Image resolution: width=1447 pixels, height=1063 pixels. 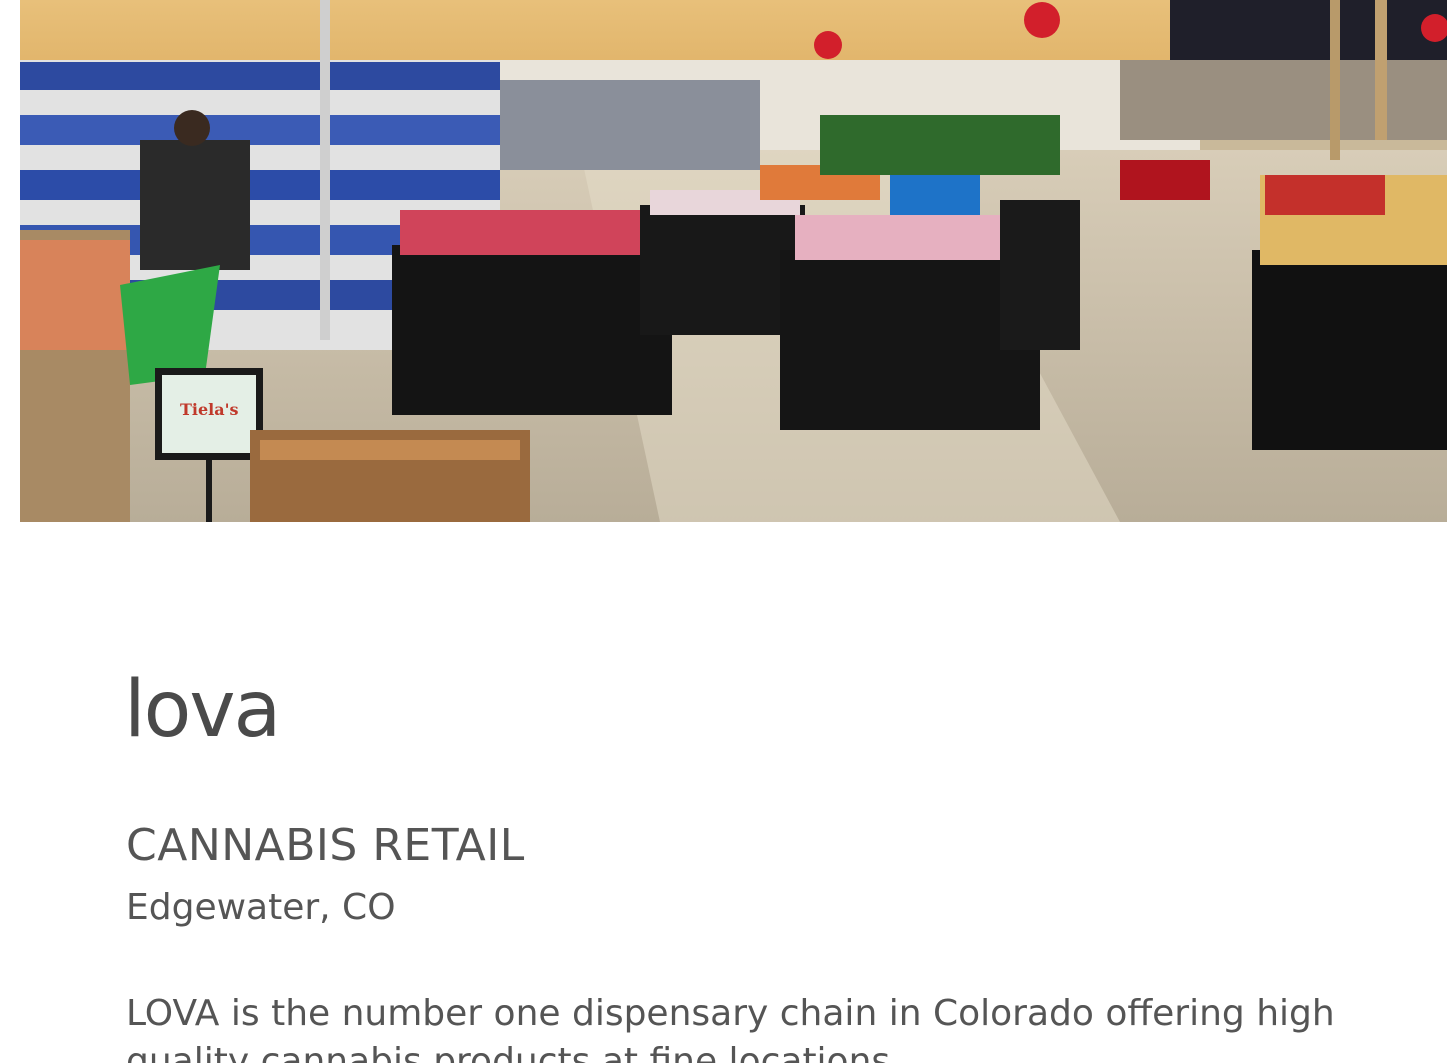 I want to click on company-location: Edgewater, CO, so click(x=261, y=907).